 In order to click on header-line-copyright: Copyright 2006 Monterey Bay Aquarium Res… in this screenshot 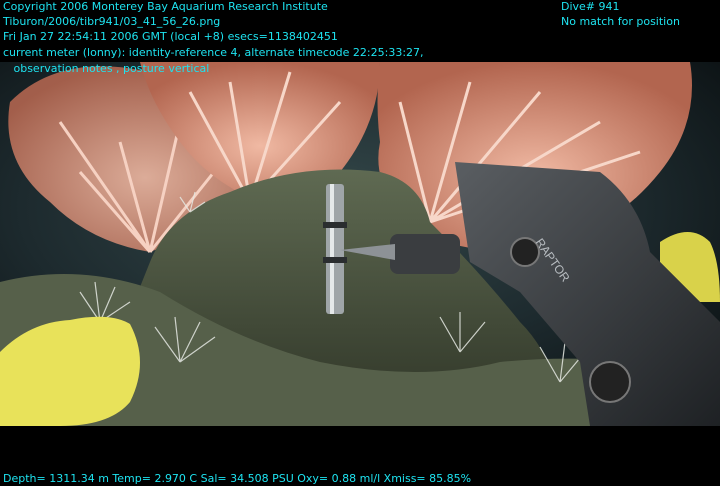, I will do `click(165, 6)`.